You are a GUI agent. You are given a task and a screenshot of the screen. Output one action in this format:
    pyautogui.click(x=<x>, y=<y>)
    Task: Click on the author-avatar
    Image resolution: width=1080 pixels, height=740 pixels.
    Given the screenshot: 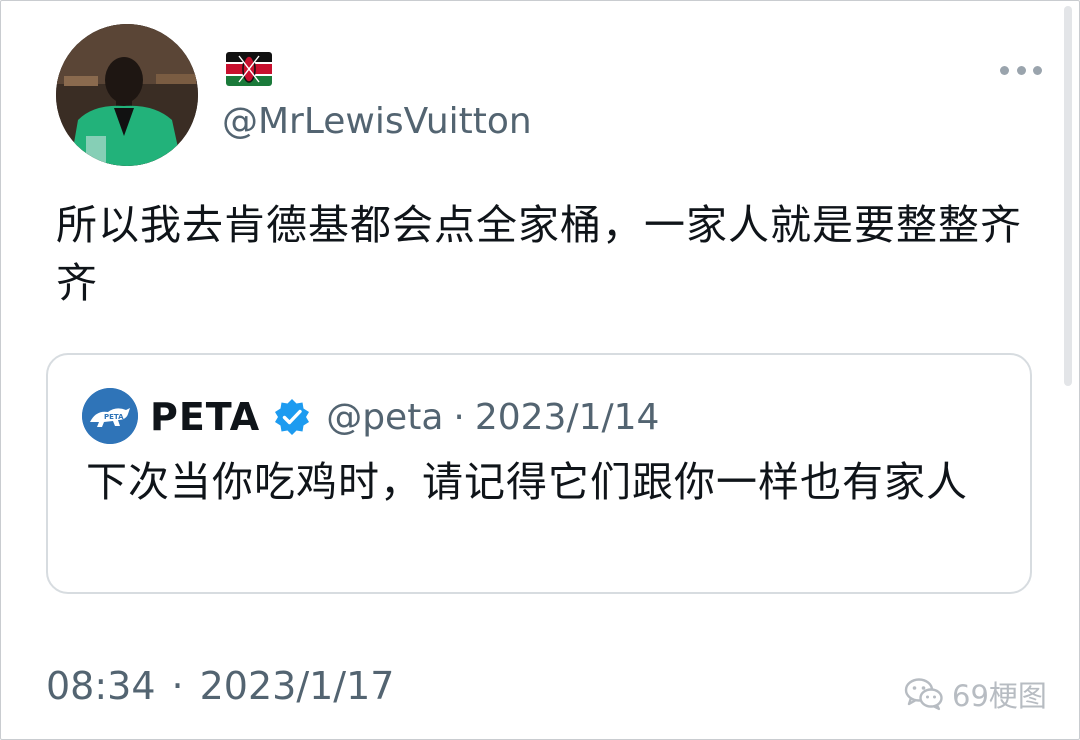 What is the action you would take?
    pyautogui.click(x=127, y=95)
    